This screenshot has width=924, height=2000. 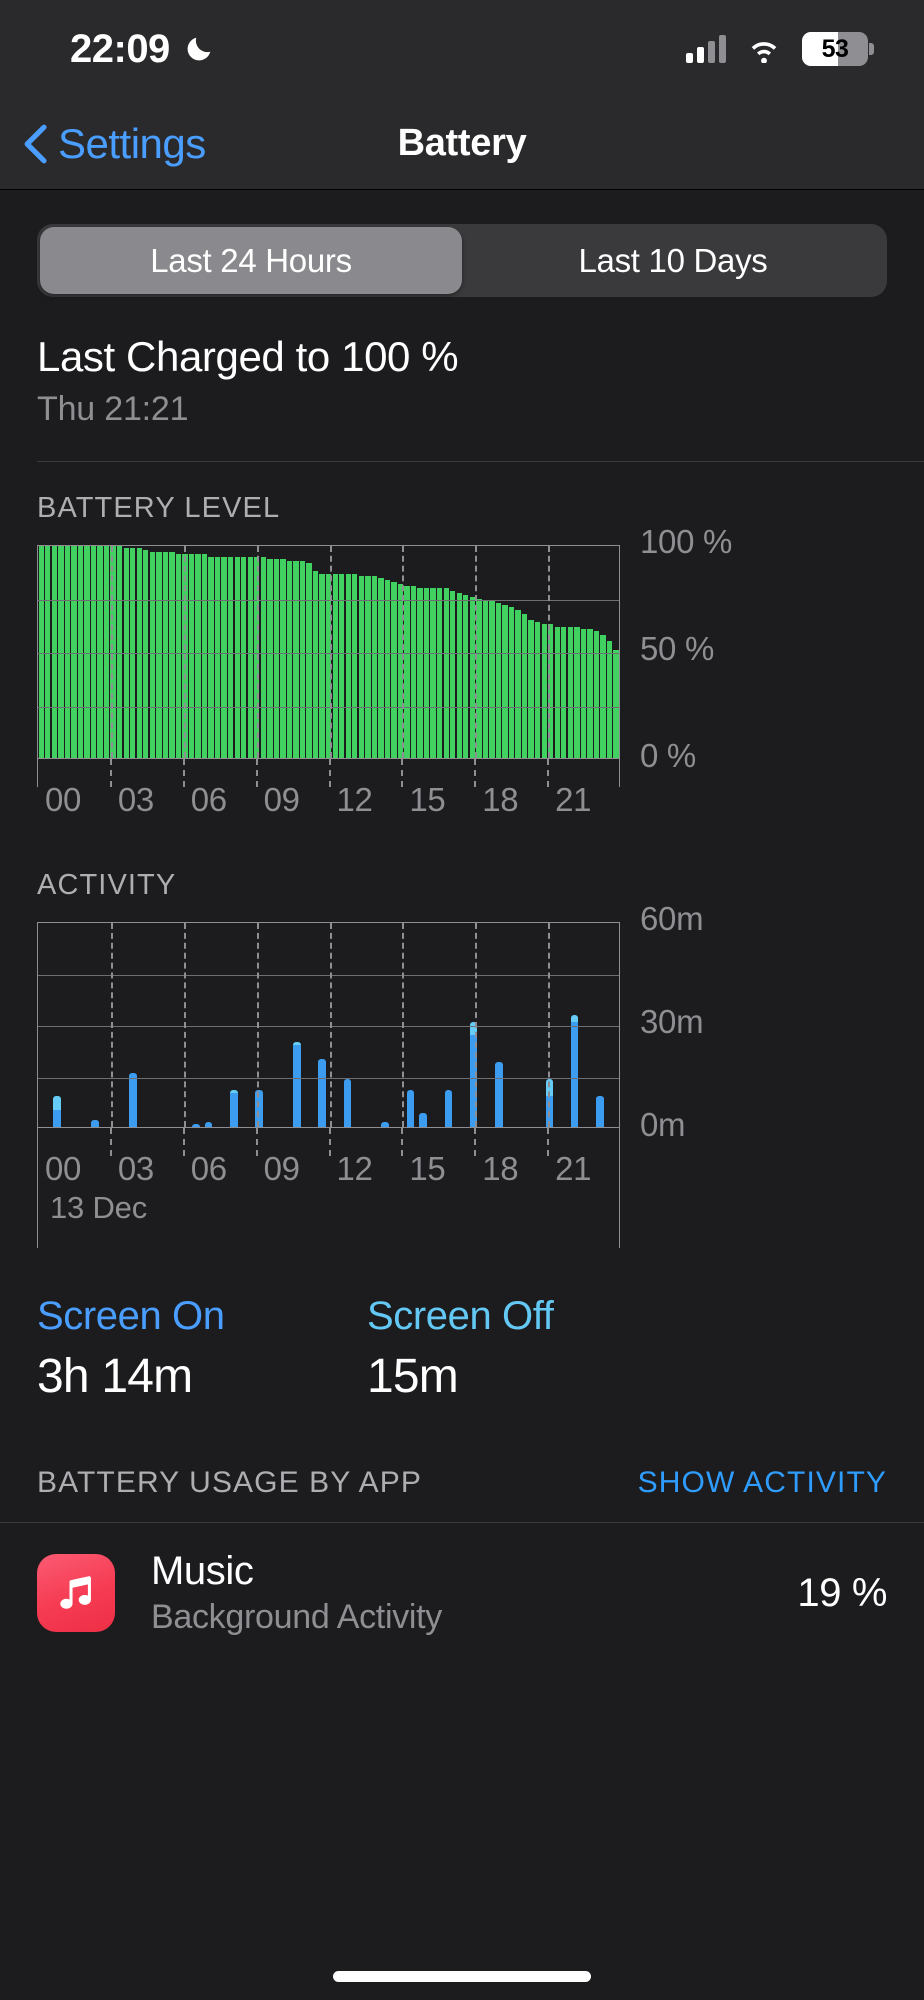 What do you see at coordinates (480, 381) in the screenshot?
I see `last-charged-block: Last Charged to 100 % Thu 21:21` at bounding box center [480, 381].